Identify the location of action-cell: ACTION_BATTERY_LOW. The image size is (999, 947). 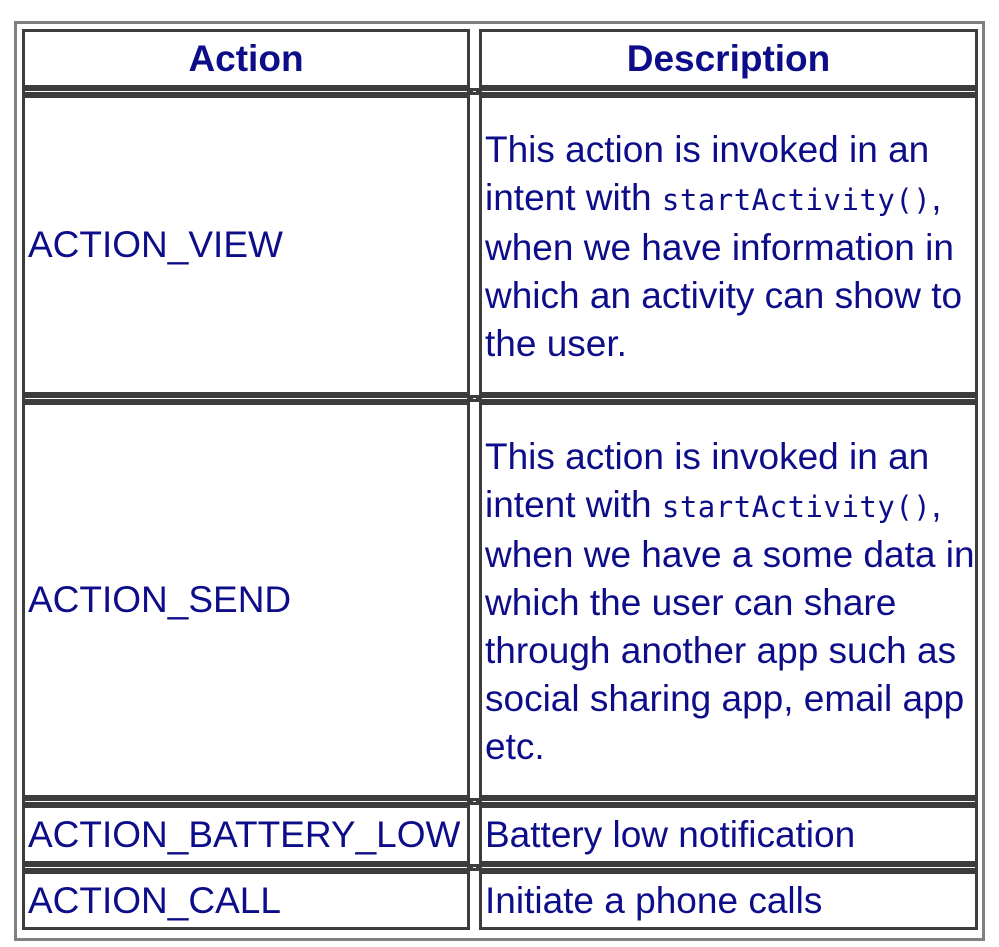
(246, 834).